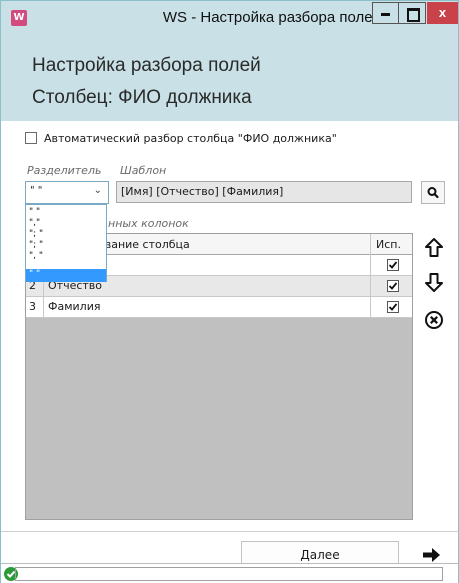 This screenshot has width=459, height=583. Describe the element at coordinates (31, 138) in the screenshot. I see `auto-parse-checkbox` at that location.